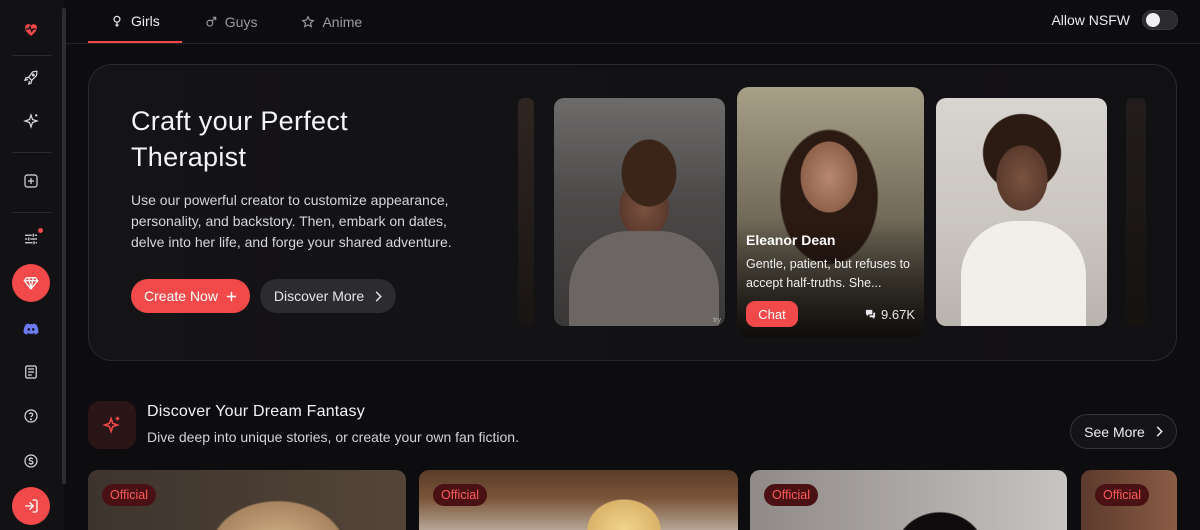 This screenshot has height=530, width=1200. I want to click on add-square-icon, so click(31, 181).